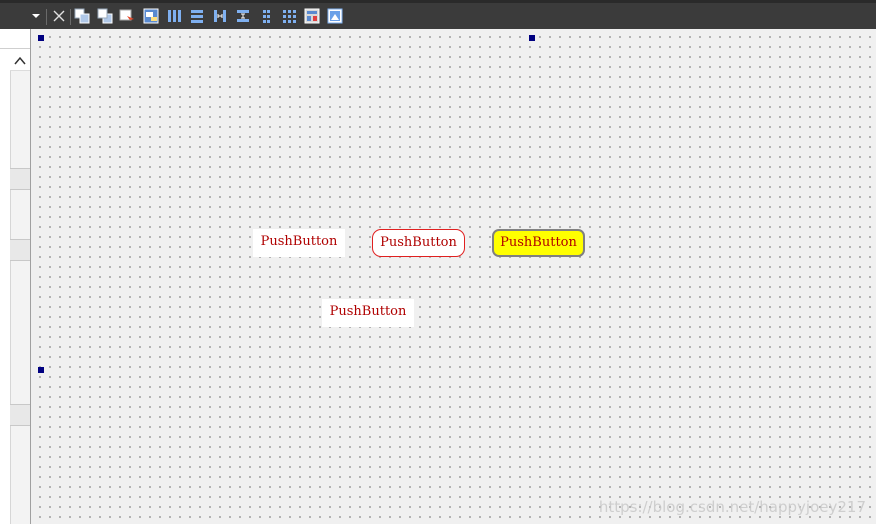 The height and width of the screenshot is (524, 876). I want to click on panel-scrollbar-track, so click(20, 288).